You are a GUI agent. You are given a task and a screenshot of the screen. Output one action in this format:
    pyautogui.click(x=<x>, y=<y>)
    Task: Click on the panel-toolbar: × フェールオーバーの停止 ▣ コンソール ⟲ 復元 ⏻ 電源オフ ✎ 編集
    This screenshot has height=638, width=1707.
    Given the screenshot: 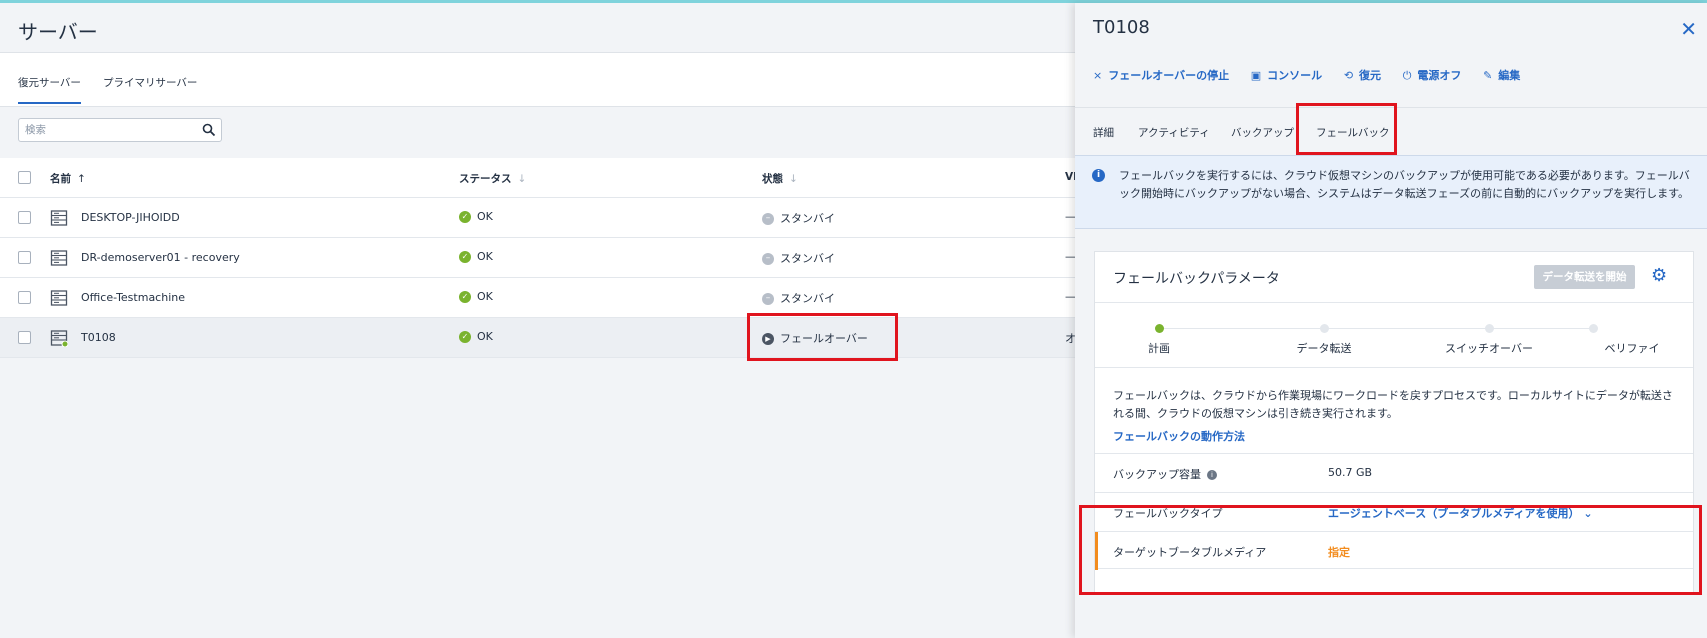 What is the action you would take?
    pyautogui.click(x=1315, y=77)
    